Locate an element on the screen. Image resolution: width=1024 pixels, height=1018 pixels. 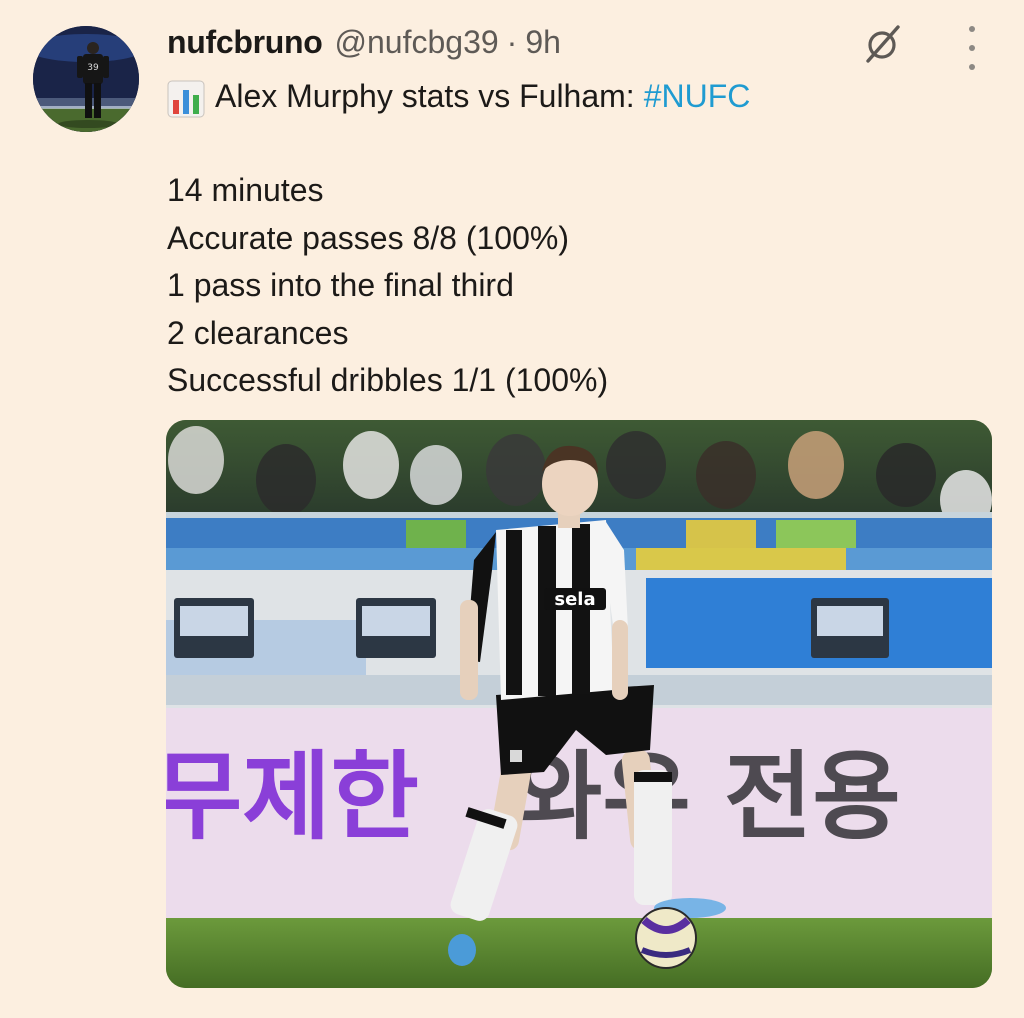
svg-text: 39 is located at coordinates (93, 68).